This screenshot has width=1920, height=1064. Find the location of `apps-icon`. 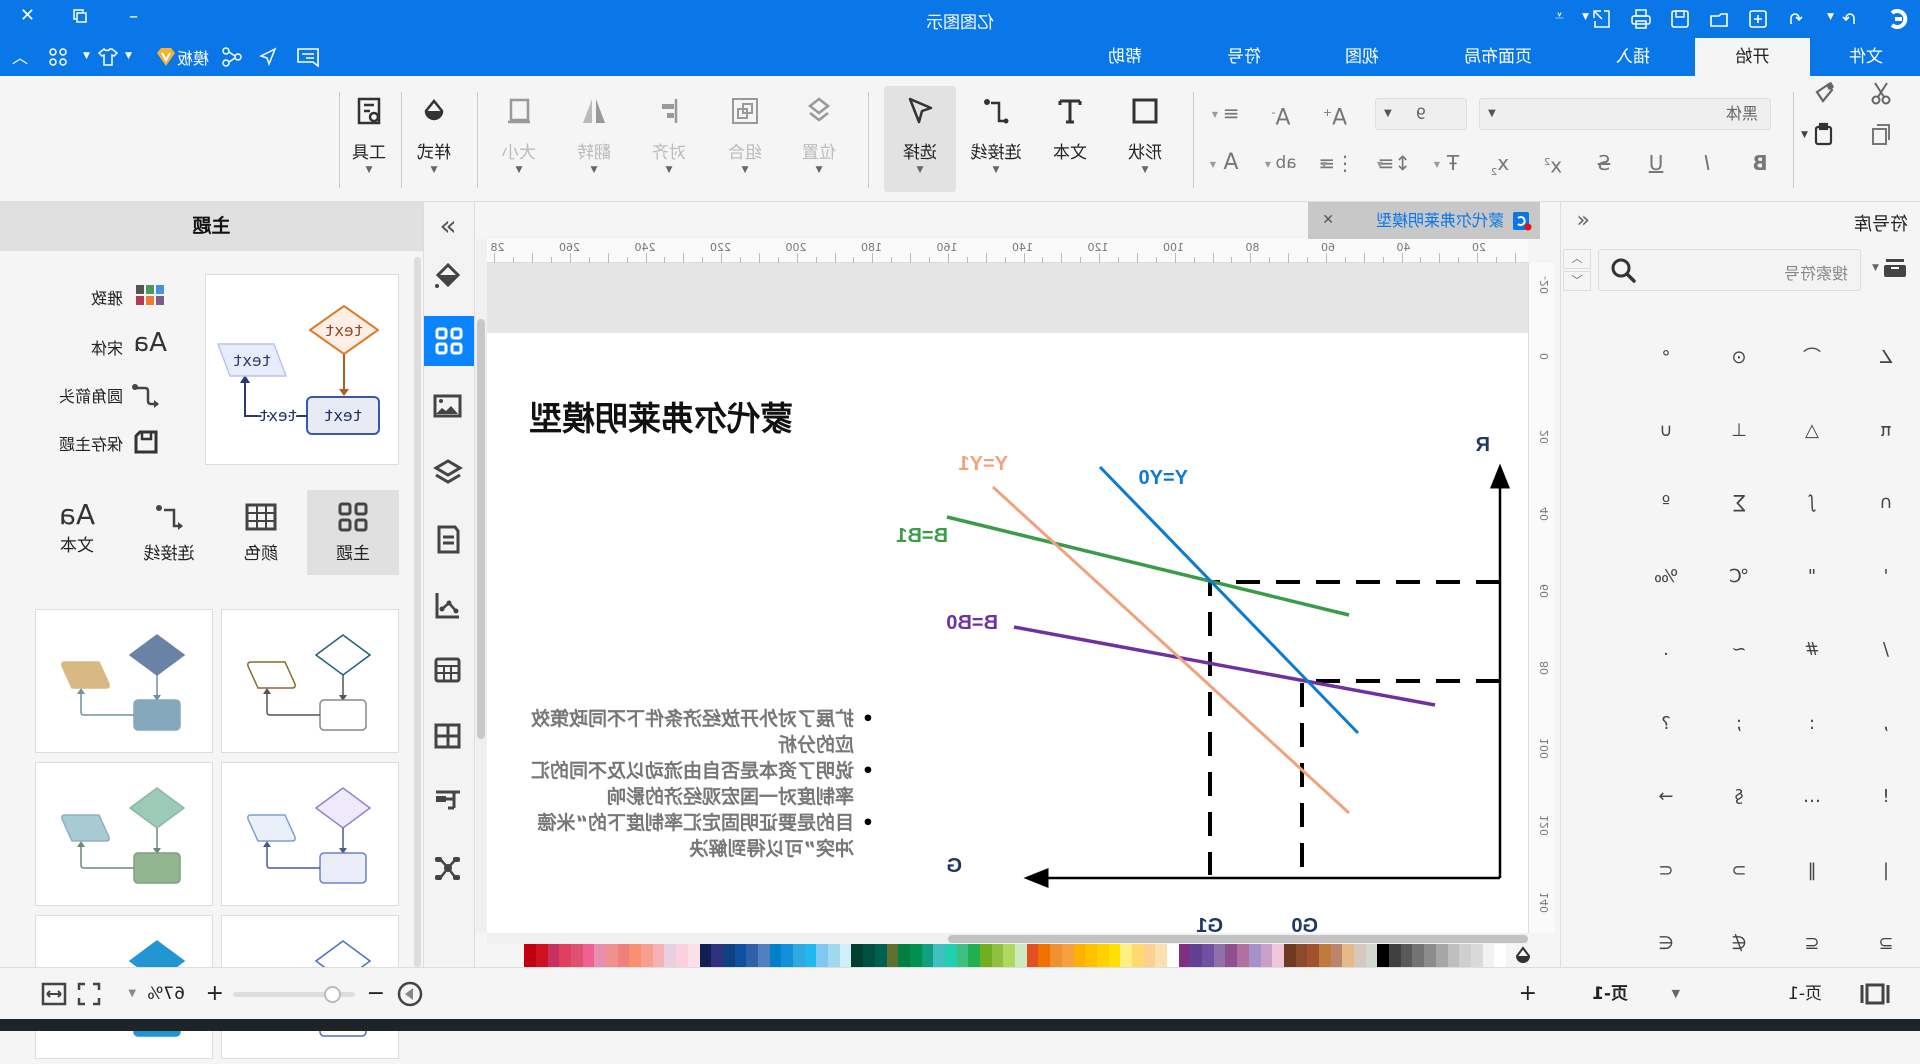

apps-icon is located at coordinates (58, 57).